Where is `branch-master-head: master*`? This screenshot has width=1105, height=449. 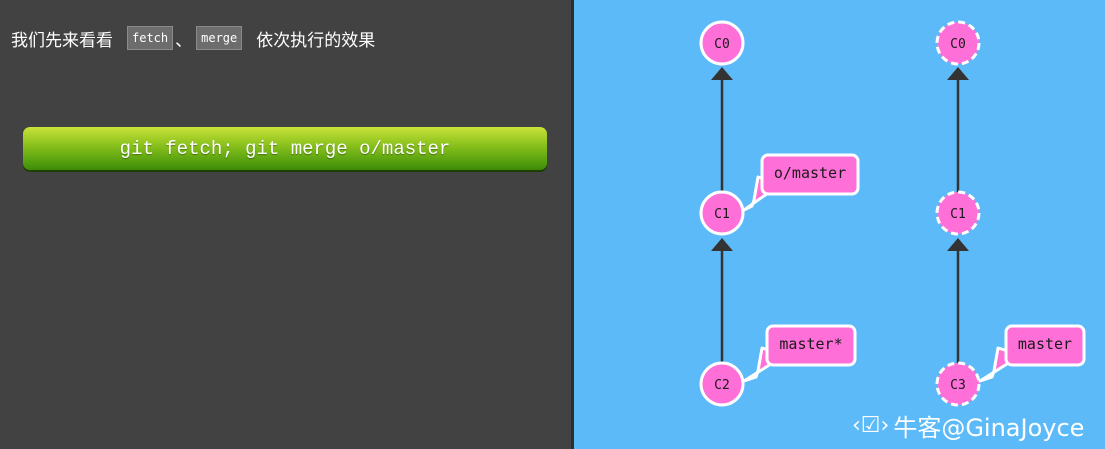
branch-master-head: master* is located at coordinates (799, 353).